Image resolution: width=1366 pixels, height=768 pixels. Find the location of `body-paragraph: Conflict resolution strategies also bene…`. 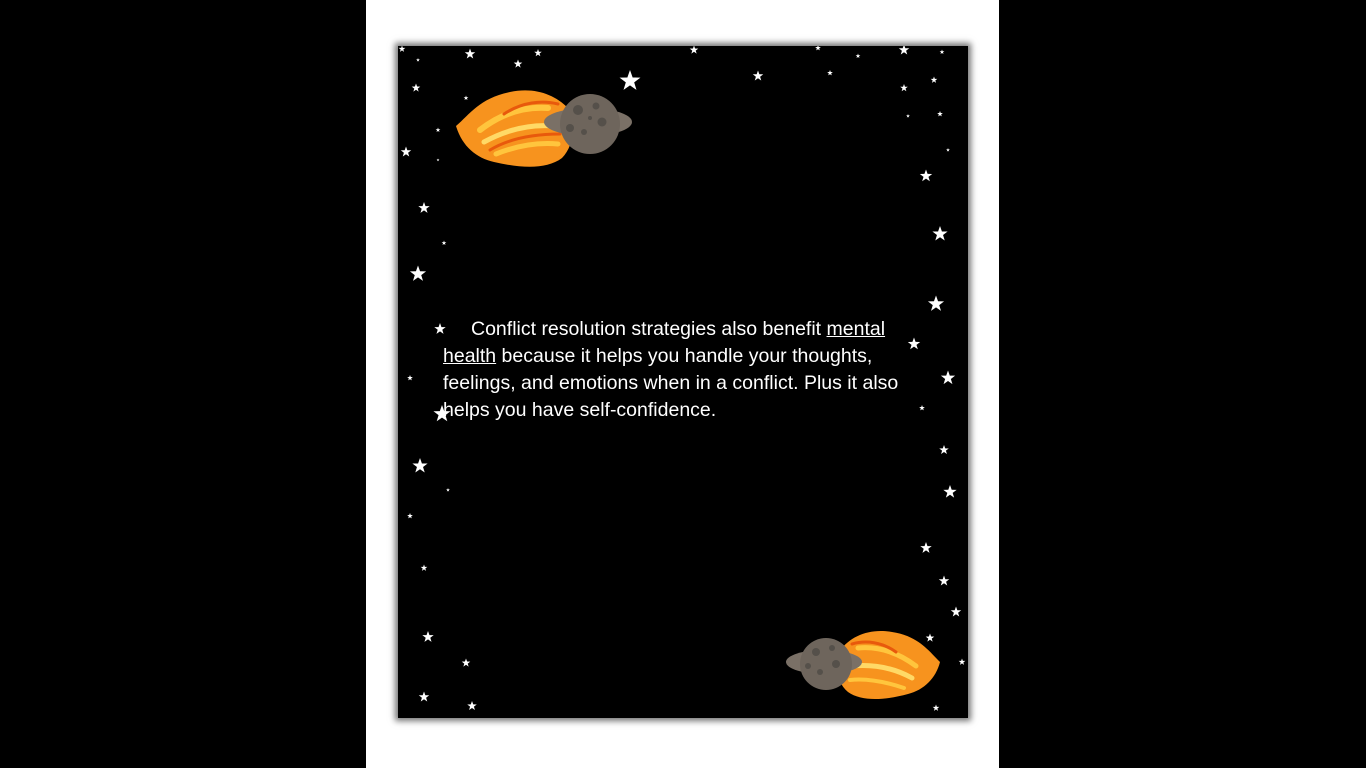

body-paragraph: Conflict resolution strategies also bene… is located at coordinates (678, 370).